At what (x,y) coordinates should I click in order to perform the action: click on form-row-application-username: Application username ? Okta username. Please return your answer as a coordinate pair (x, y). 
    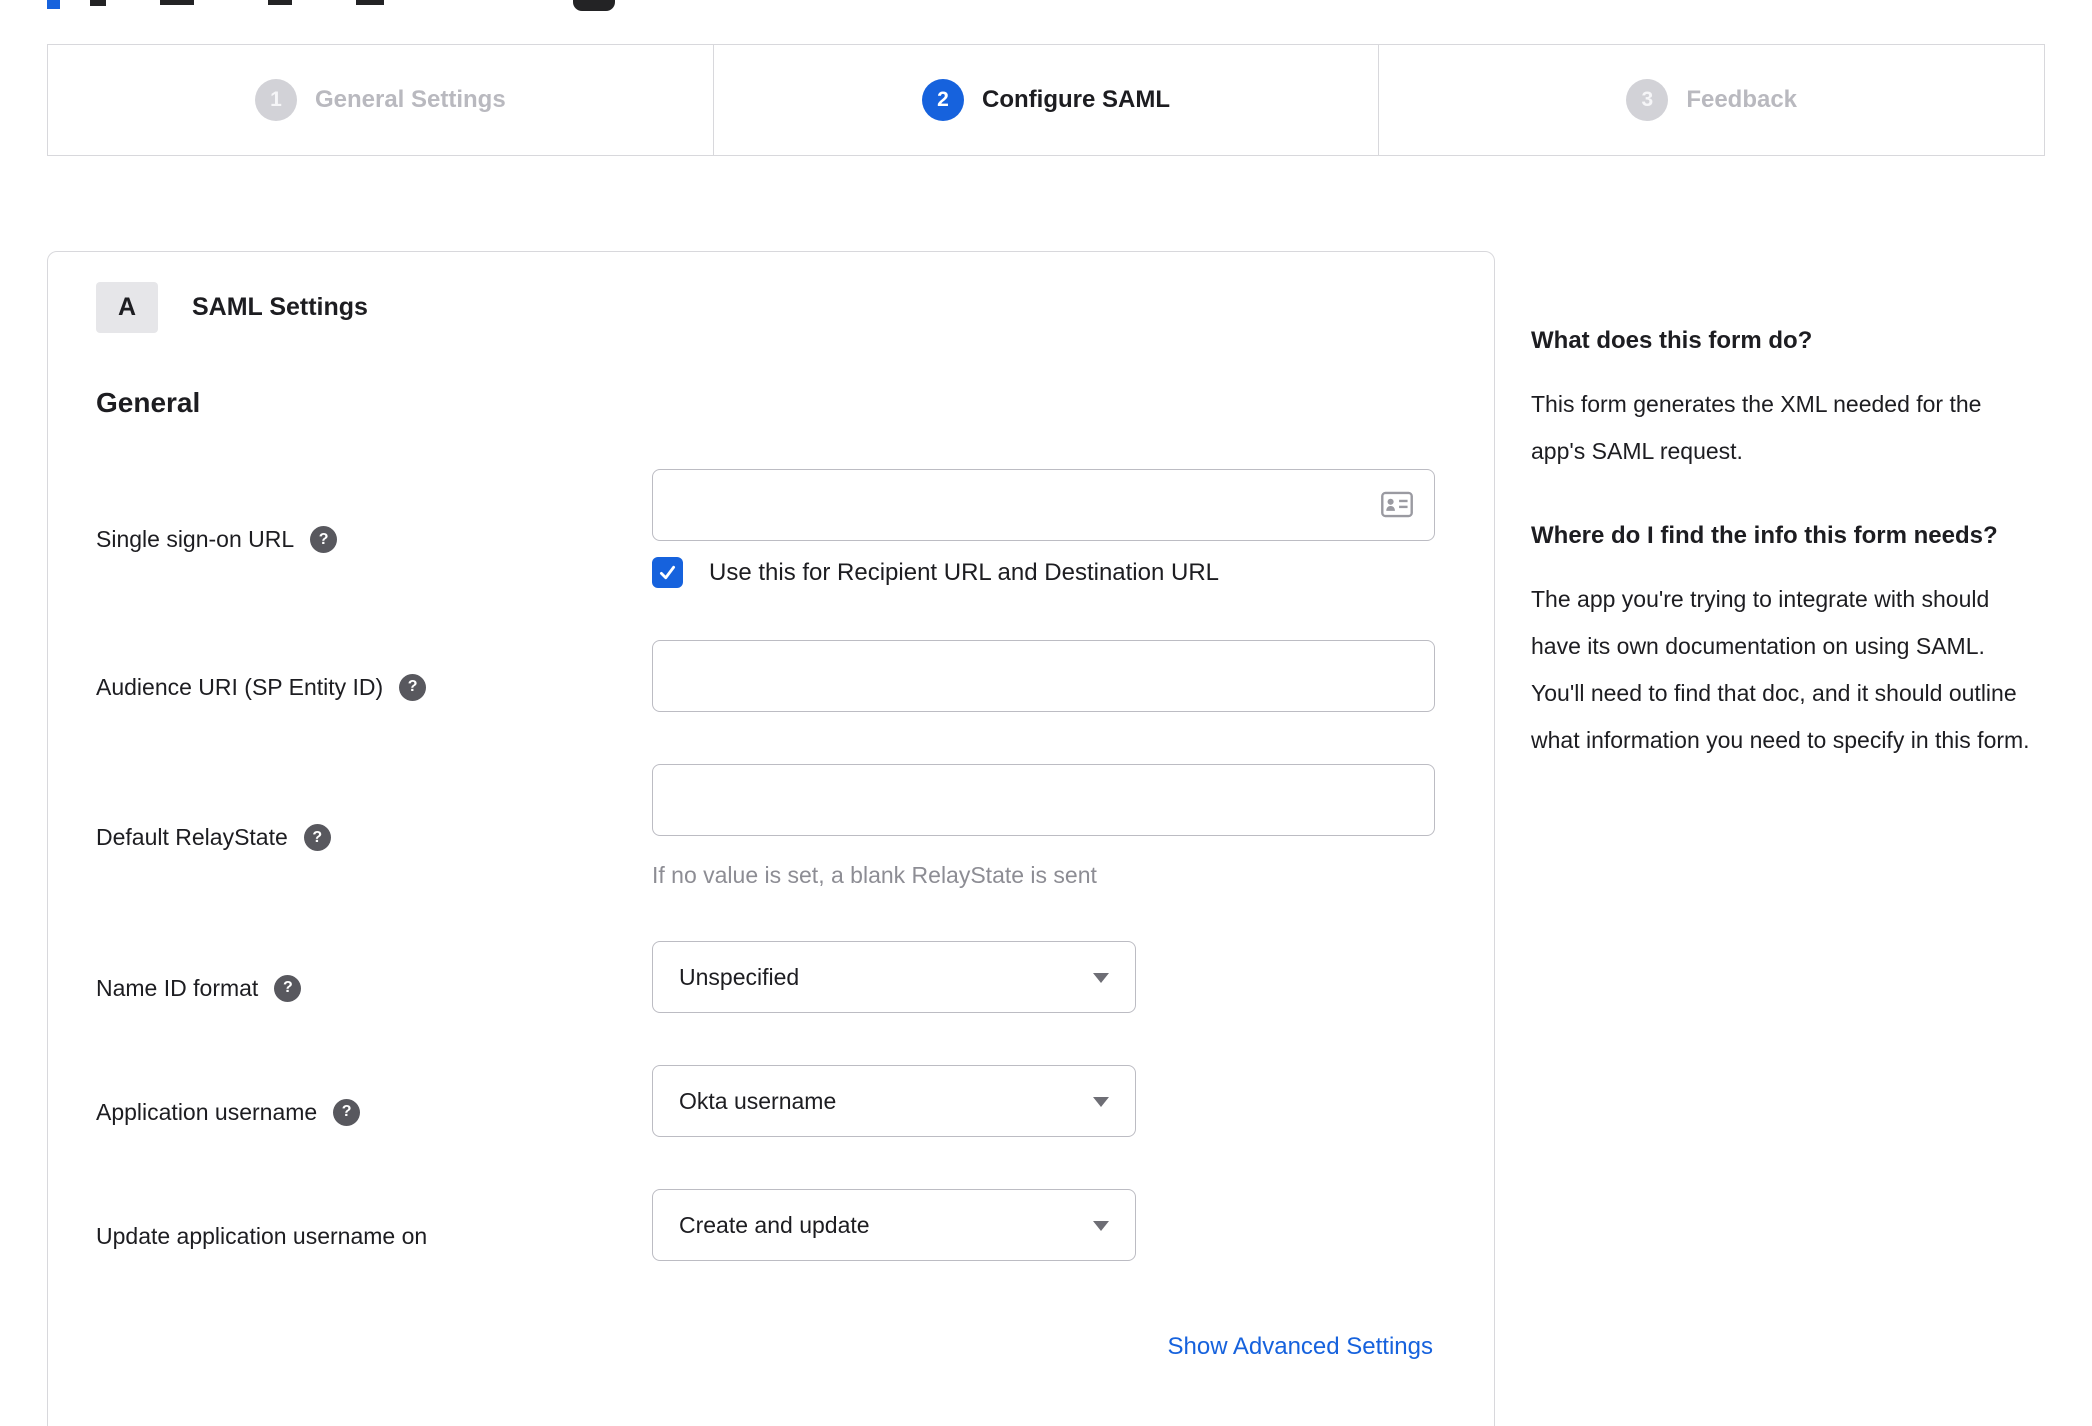
    Looking at the image, I should click on (764, 1101).